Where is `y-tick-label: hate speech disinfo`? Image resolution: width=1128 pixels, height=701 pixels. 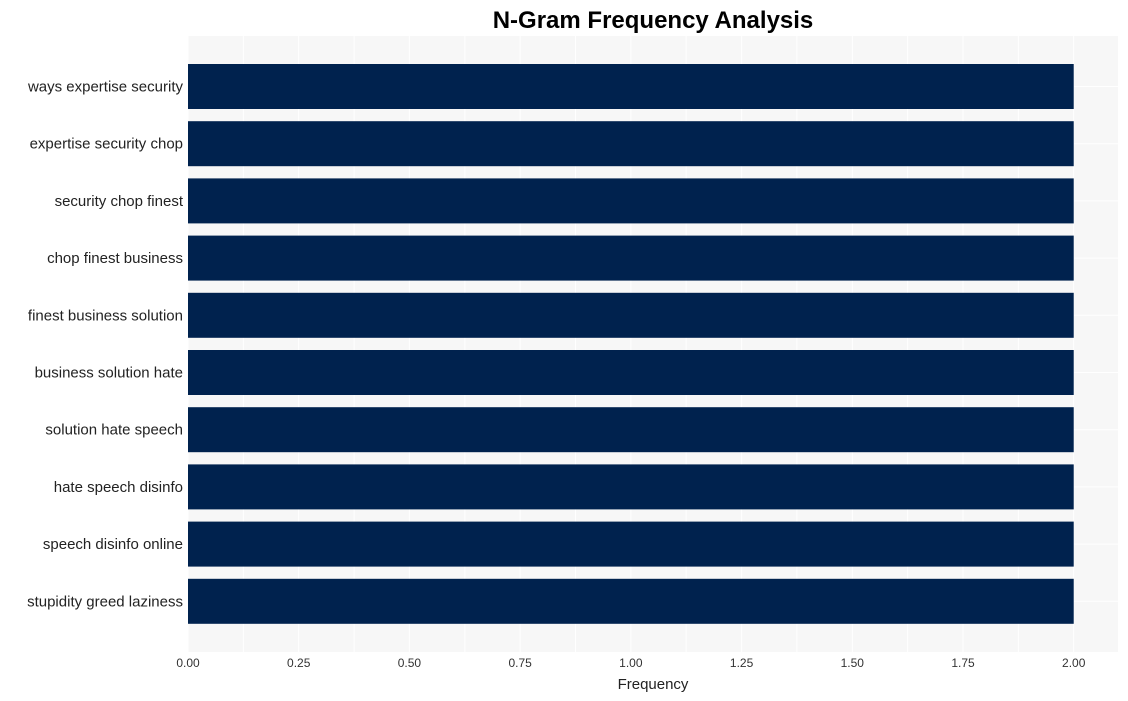
y-tick-label: hate speech disinfo is located at coordinates (118, 487).